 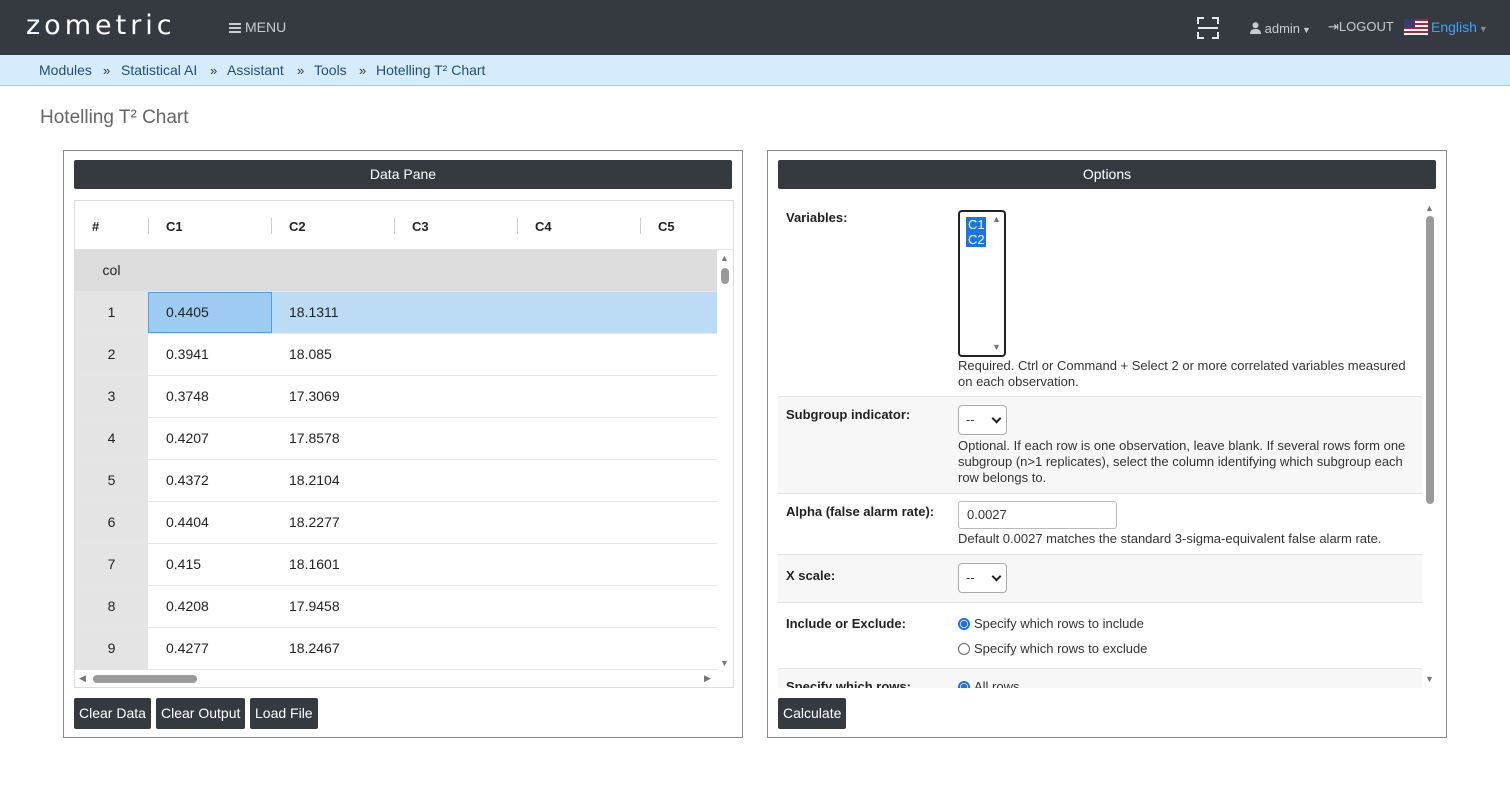 What do you see at coordinates (111, 564) in the screenshot?
I see `row-number: 7` at bounding box center [111, 564].